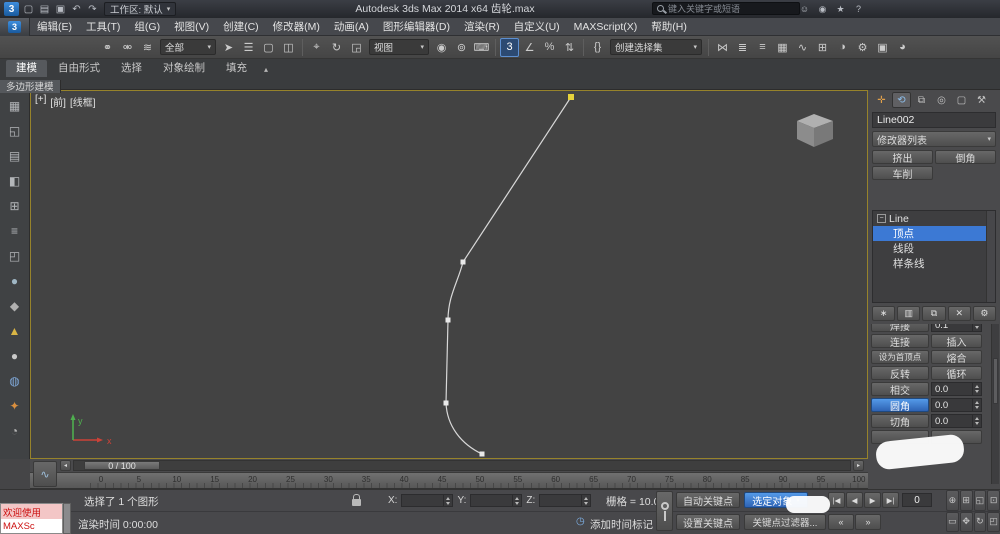 The image size is (1000, 534). I want to click on scrollbar-thumb, so click(995, 381).